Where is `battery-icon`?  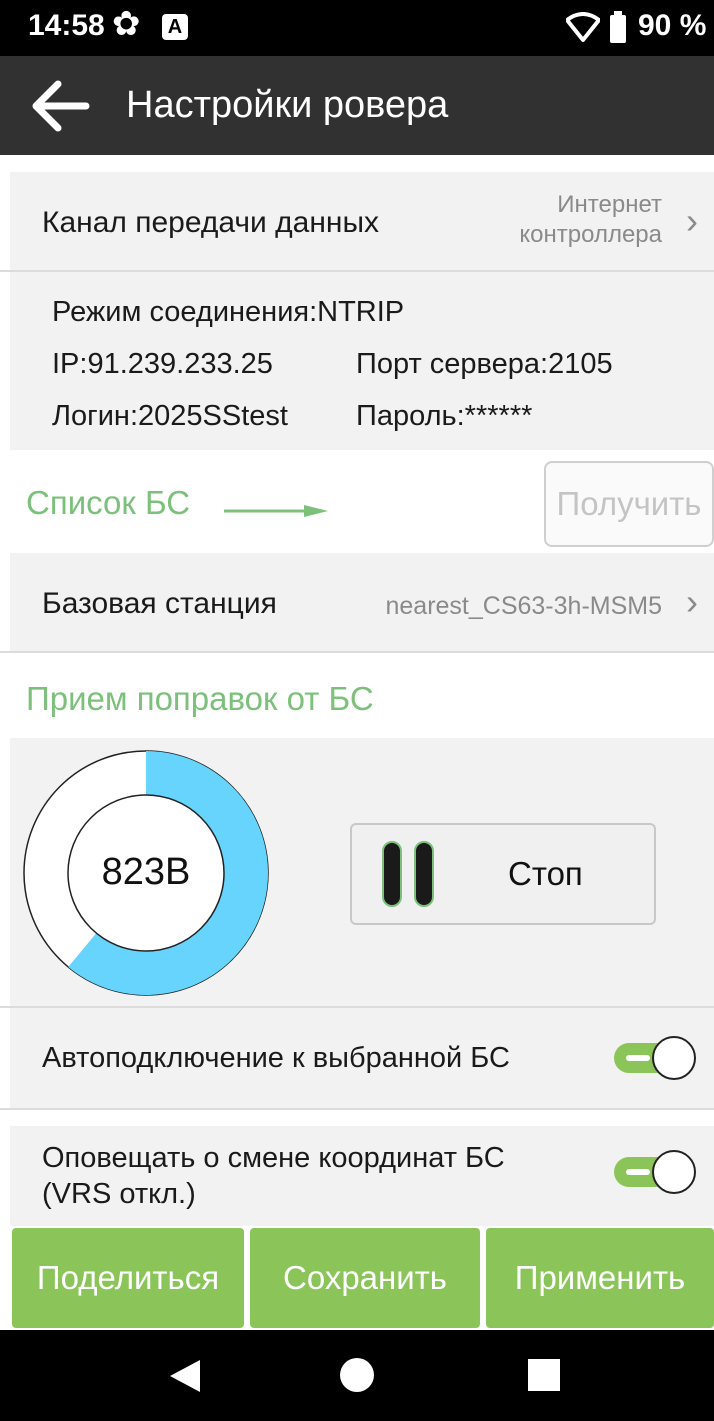 battery-icon is located at coordinates (618, 27).